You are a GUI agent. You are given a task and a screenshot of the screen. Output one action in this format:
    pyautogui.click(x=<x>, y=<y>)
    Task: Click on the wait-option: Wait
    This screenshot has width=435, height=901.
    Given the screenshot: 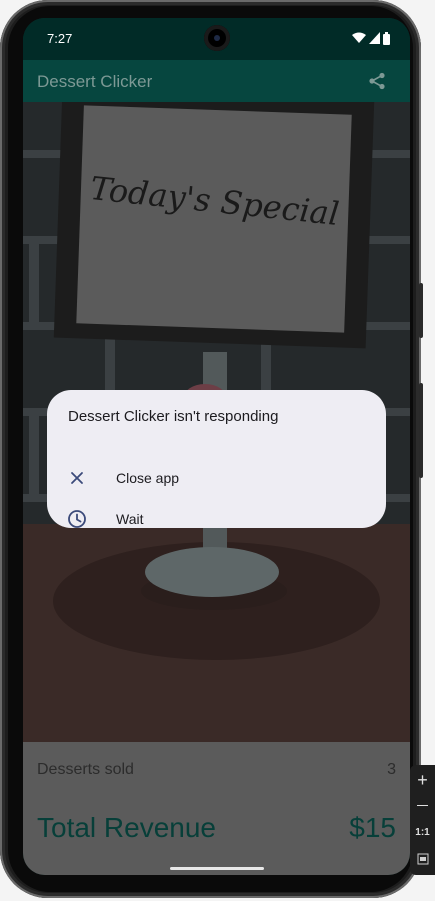 What is the action you would take?
    pyautogui.click(x=216, y=519)
    